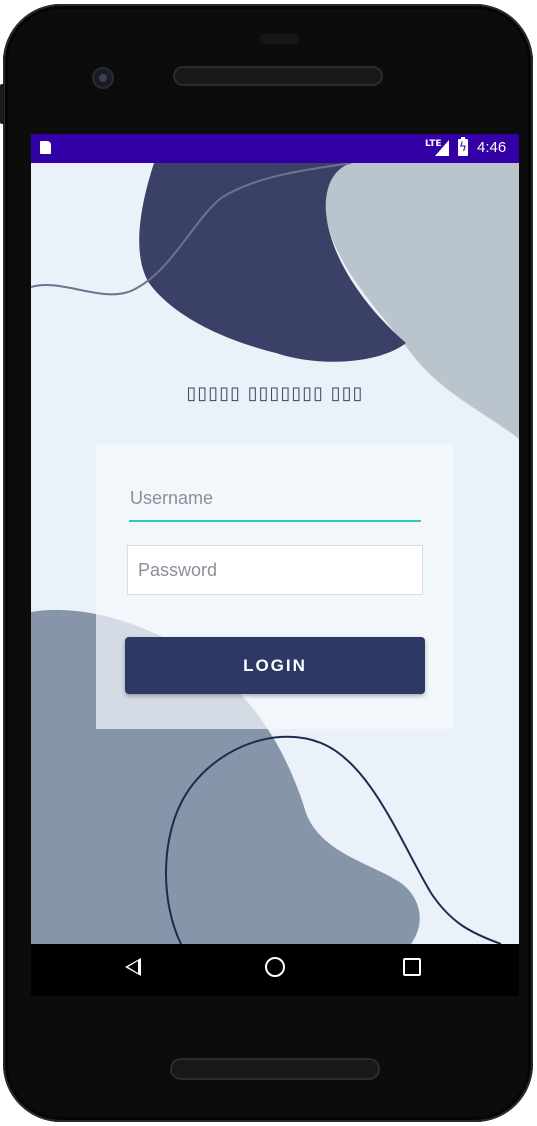 The image size is (537, 1126). Describe the element at coordinates (103, 78) in the screenshot. I see `front-camera` at that location.